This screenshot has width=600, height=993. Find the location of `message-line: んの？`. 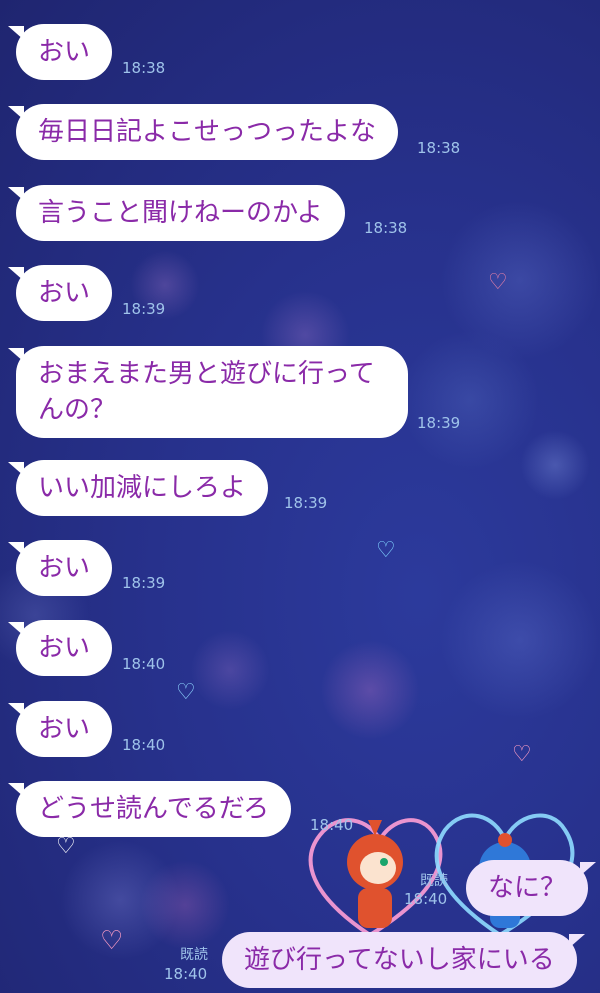

message-line: んの？ is located at coordinates (77, 410).